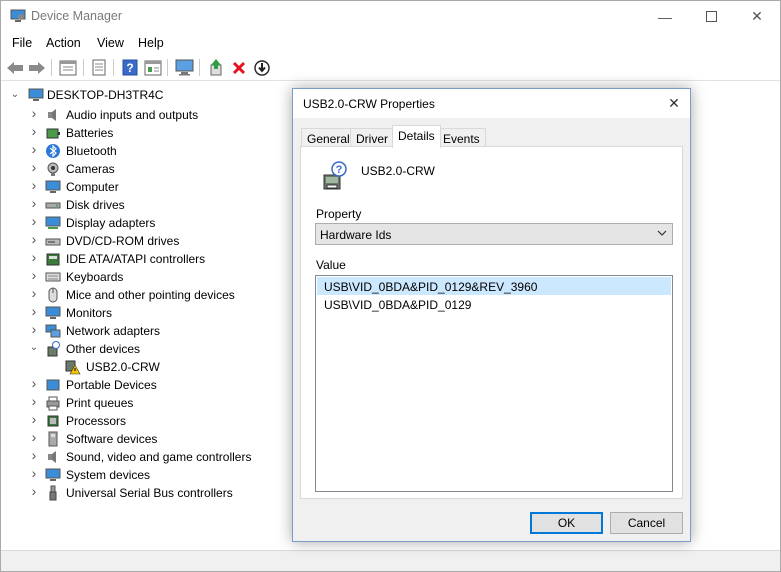  What do you see at coordinates (494, 304) in the screenshot?
I see `value-list-item: USB\VID_0BDA&PID_0129` at bounding box center [494, 304].